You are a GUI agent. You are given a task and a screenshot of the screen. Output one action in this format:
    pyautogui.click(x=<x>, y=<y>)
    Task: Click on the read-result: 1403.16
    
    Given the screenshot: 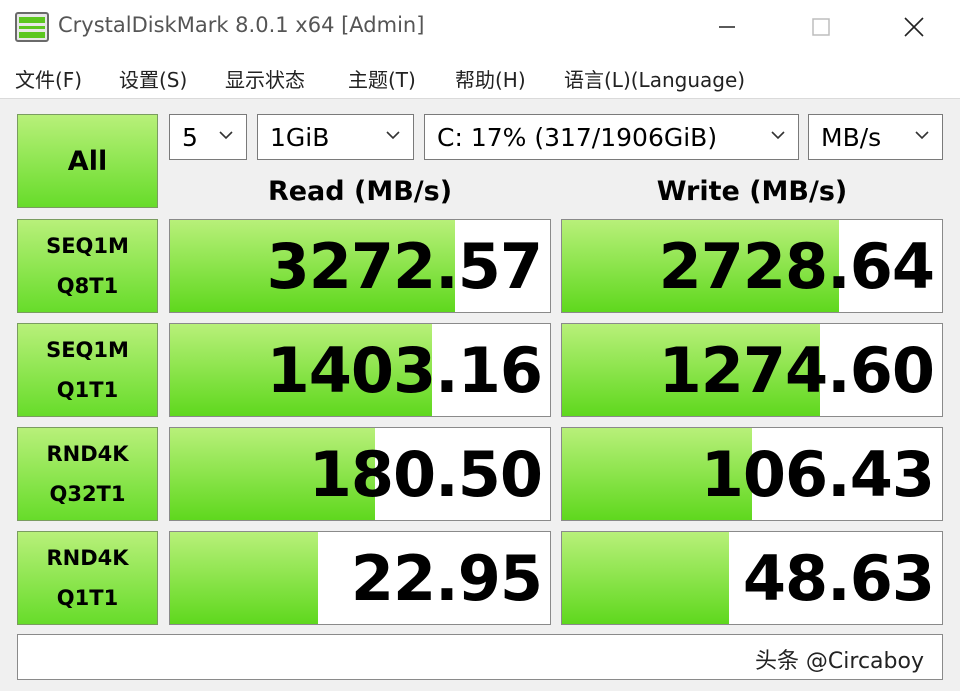 What is the action you would take?
    pyautogui.click(x=360, y=370)
    